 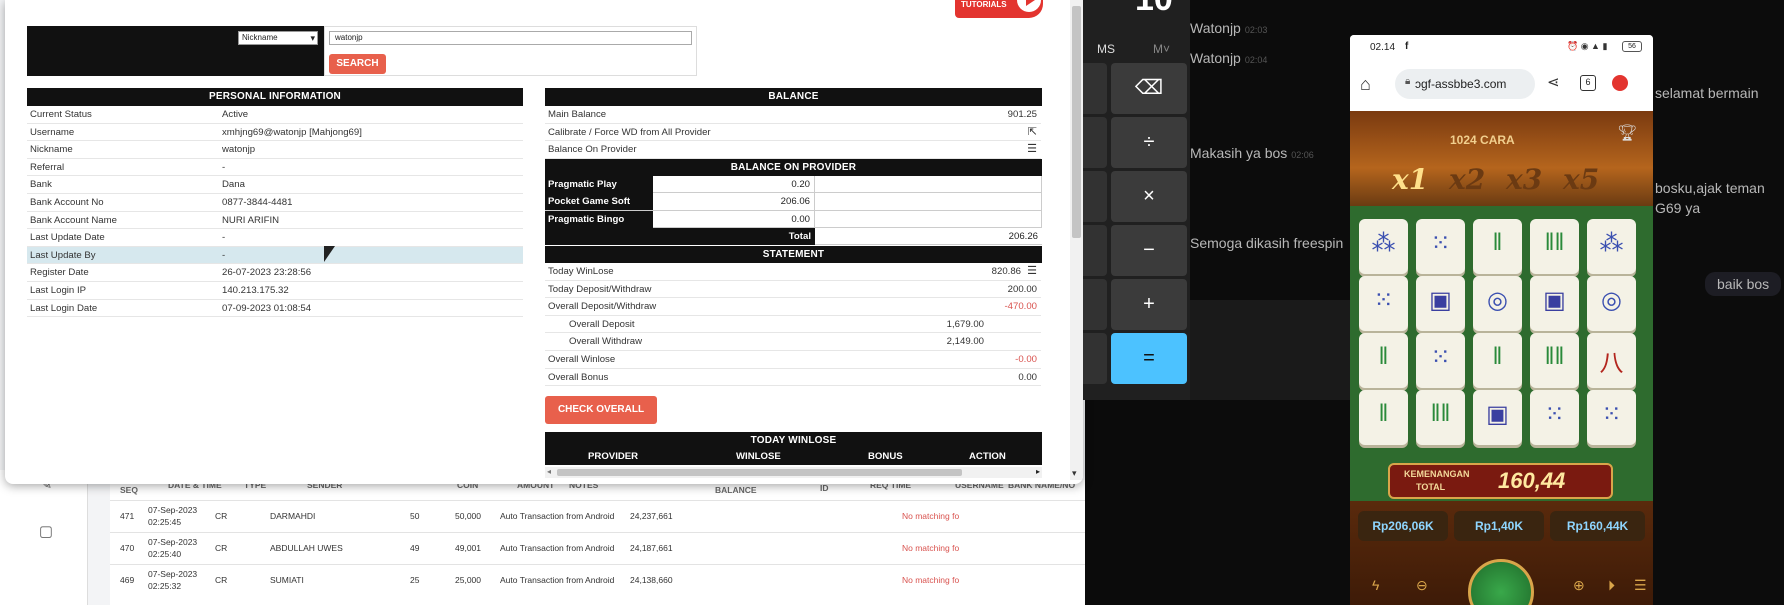 What do you see at coordinates (267, 273) in the screenshot?
I see `info-value: 26-07-2023 23:28:56` at bounding box center [267, 273].